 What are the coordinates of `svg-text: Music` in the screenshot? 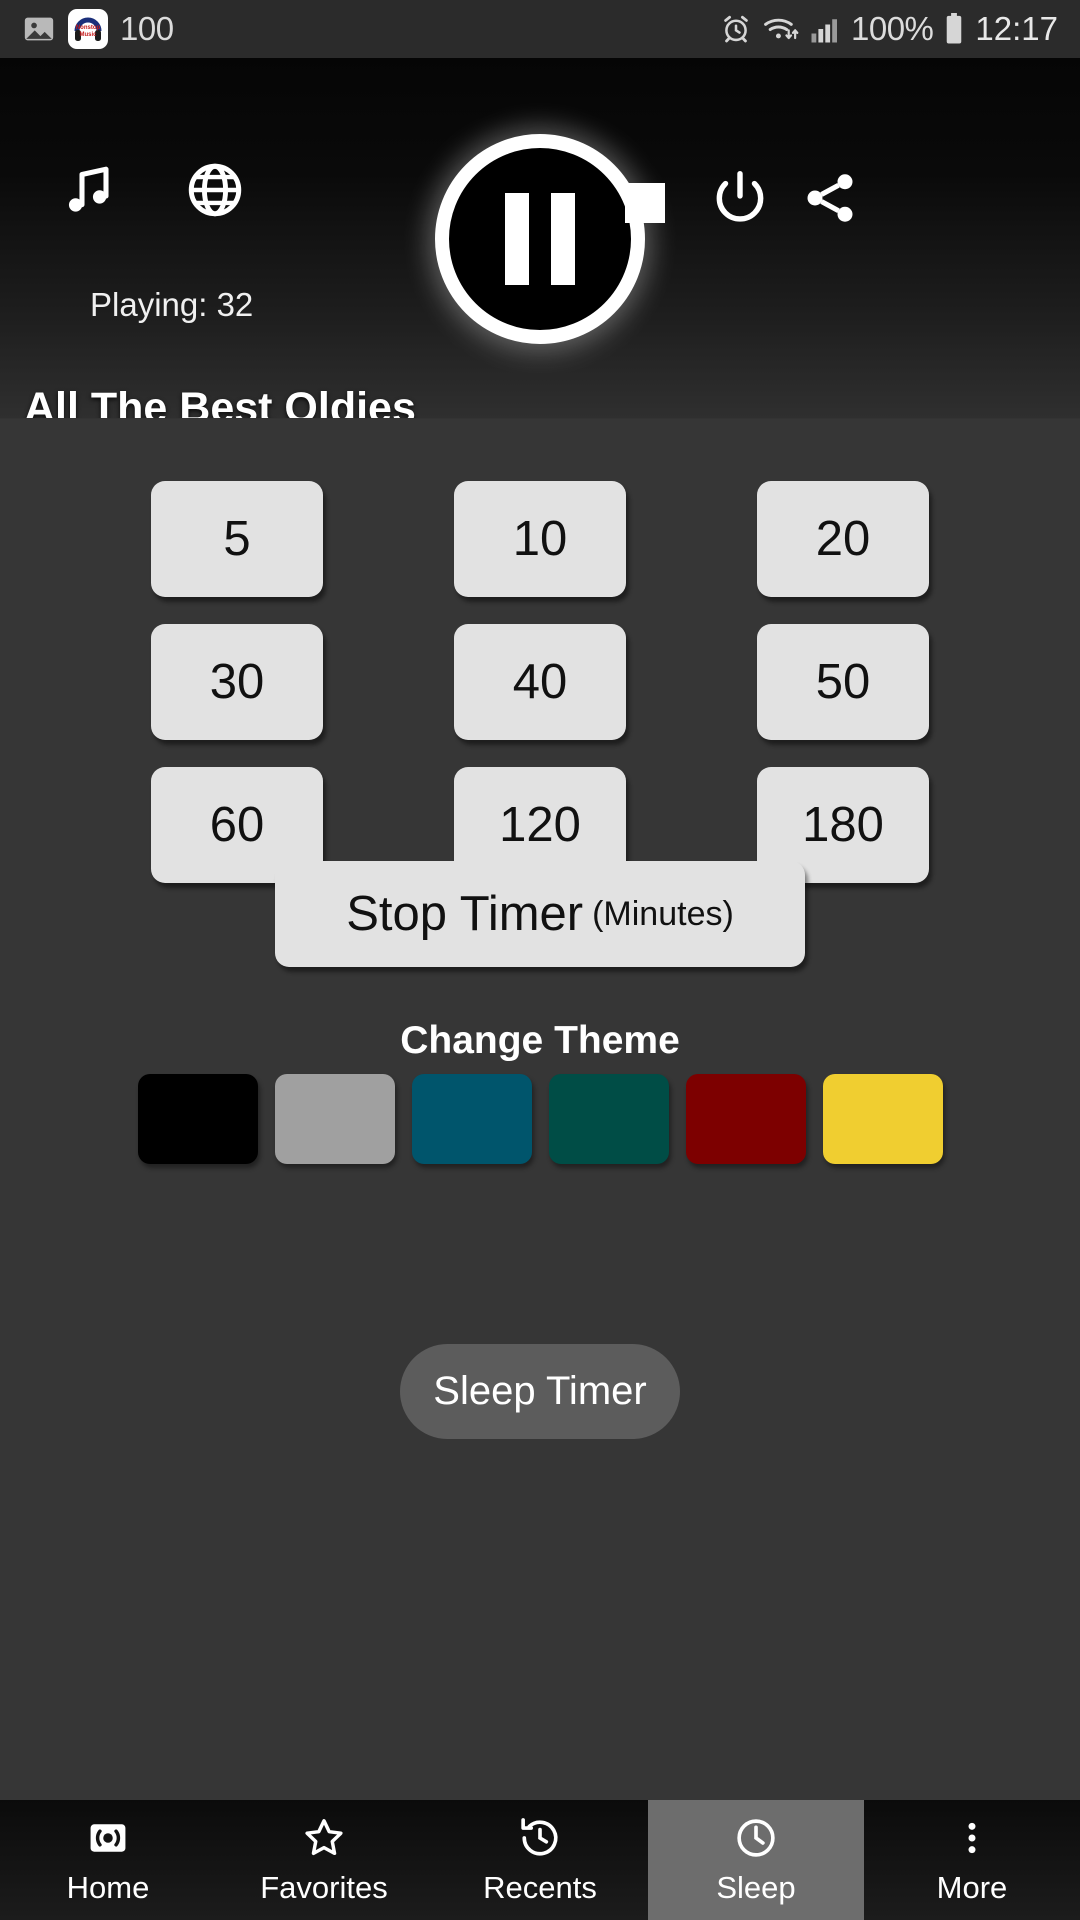 It's located at (88, 35).